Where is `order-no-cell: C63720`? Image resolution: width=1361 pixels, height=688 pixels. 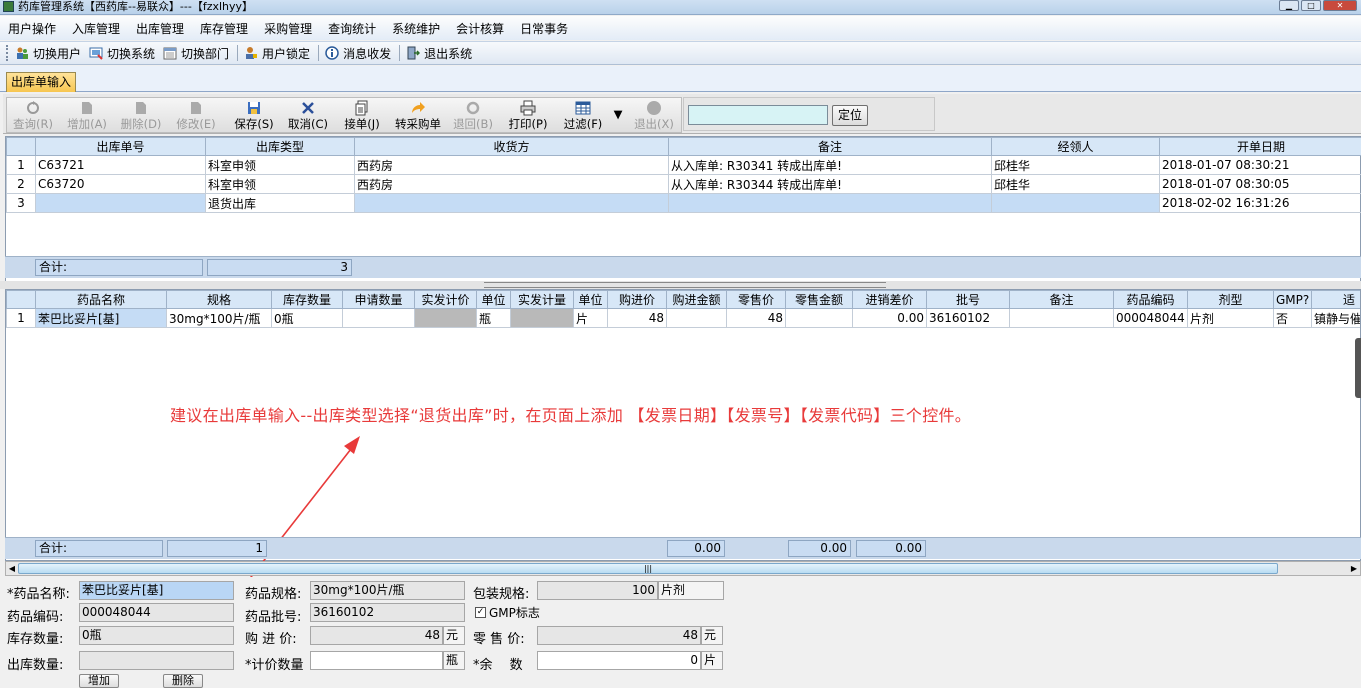 order-no-cell: C63720 is located at coordinates (121, 184).